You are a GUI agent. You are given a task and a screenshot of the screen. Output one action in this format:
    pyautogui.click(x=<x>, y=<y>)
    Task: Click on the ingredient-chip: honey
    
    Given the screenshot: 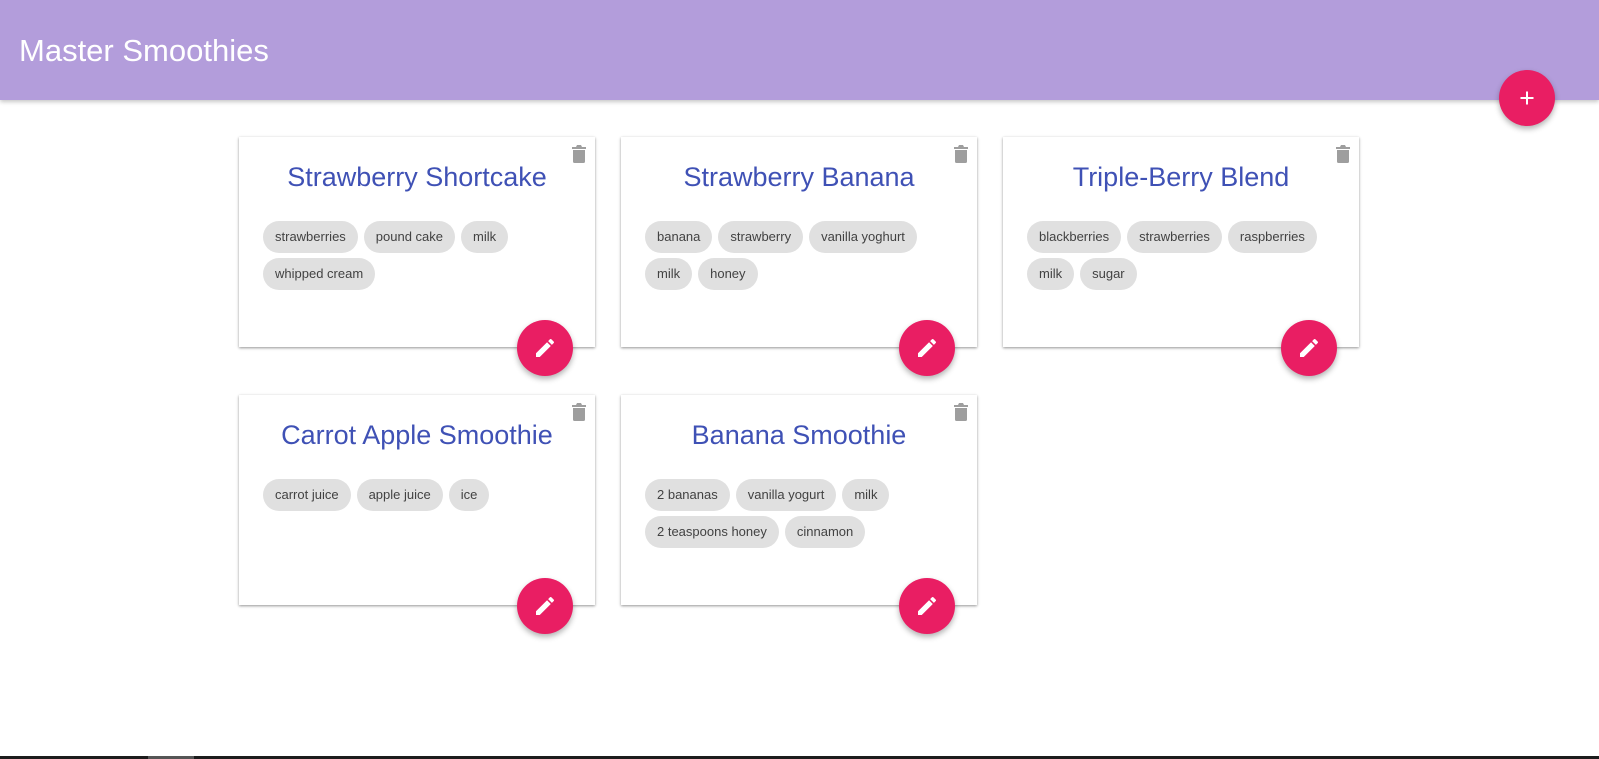 What is the action you would take?
    pyautogui.click(x=728, y=274)
    